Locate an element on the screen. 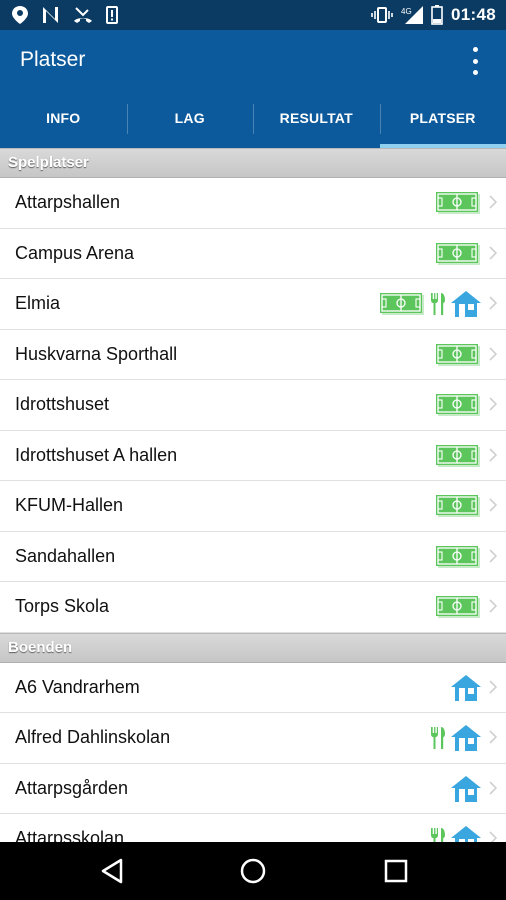 The height and width of the screenshot is (900, 506). list-item: A6 Vandrarhem is located at coordinates (253, 687).